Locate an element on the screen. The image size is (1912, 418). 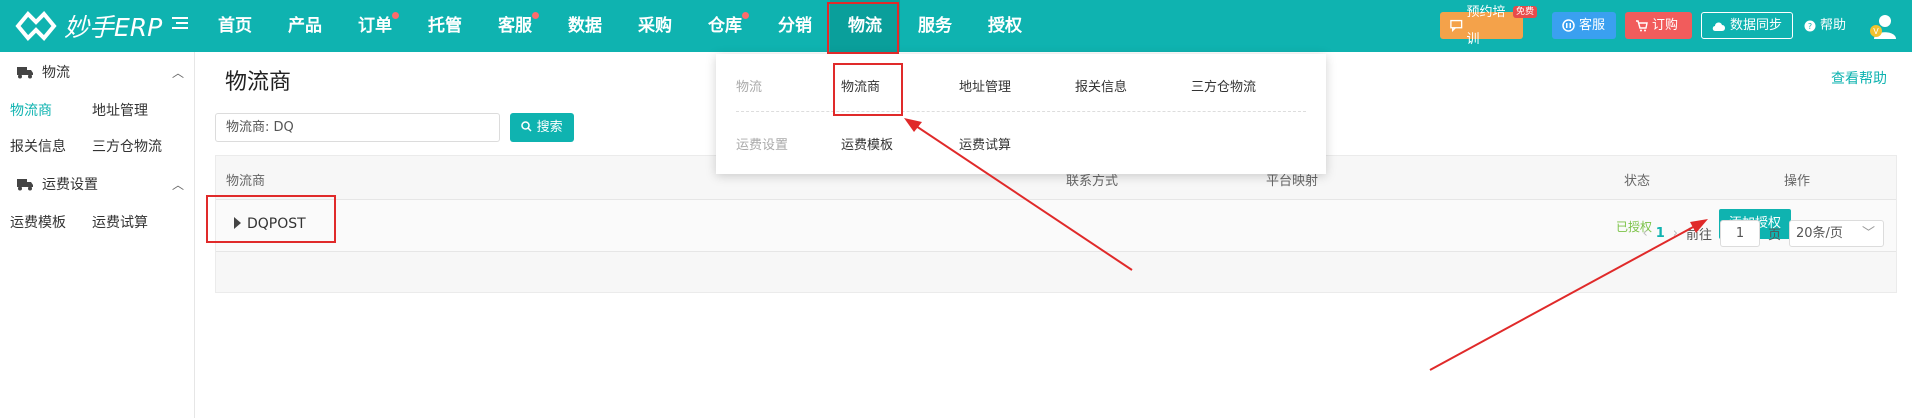
nav-label: 客服 is located at coordinates (515, 26).